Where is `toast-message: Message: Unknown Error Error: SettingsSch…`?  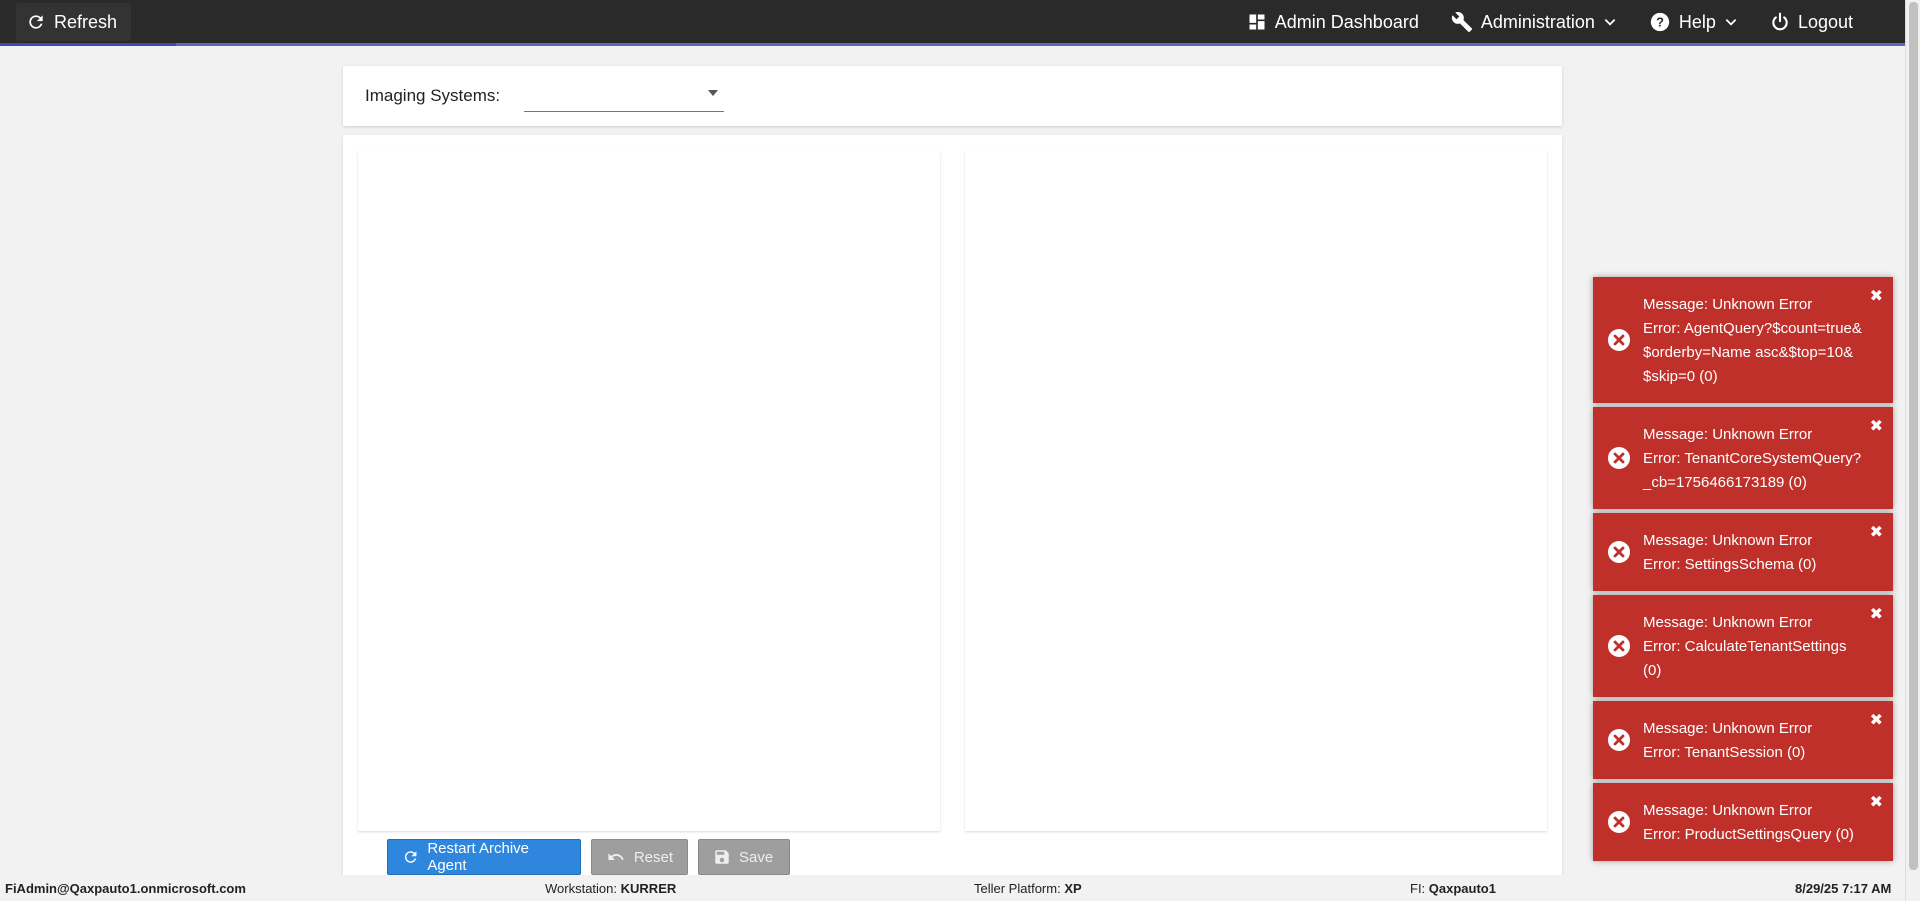
toast-message: Message: Unknown Error Error: SettingsSch… is located at coordinates (1730, 552).